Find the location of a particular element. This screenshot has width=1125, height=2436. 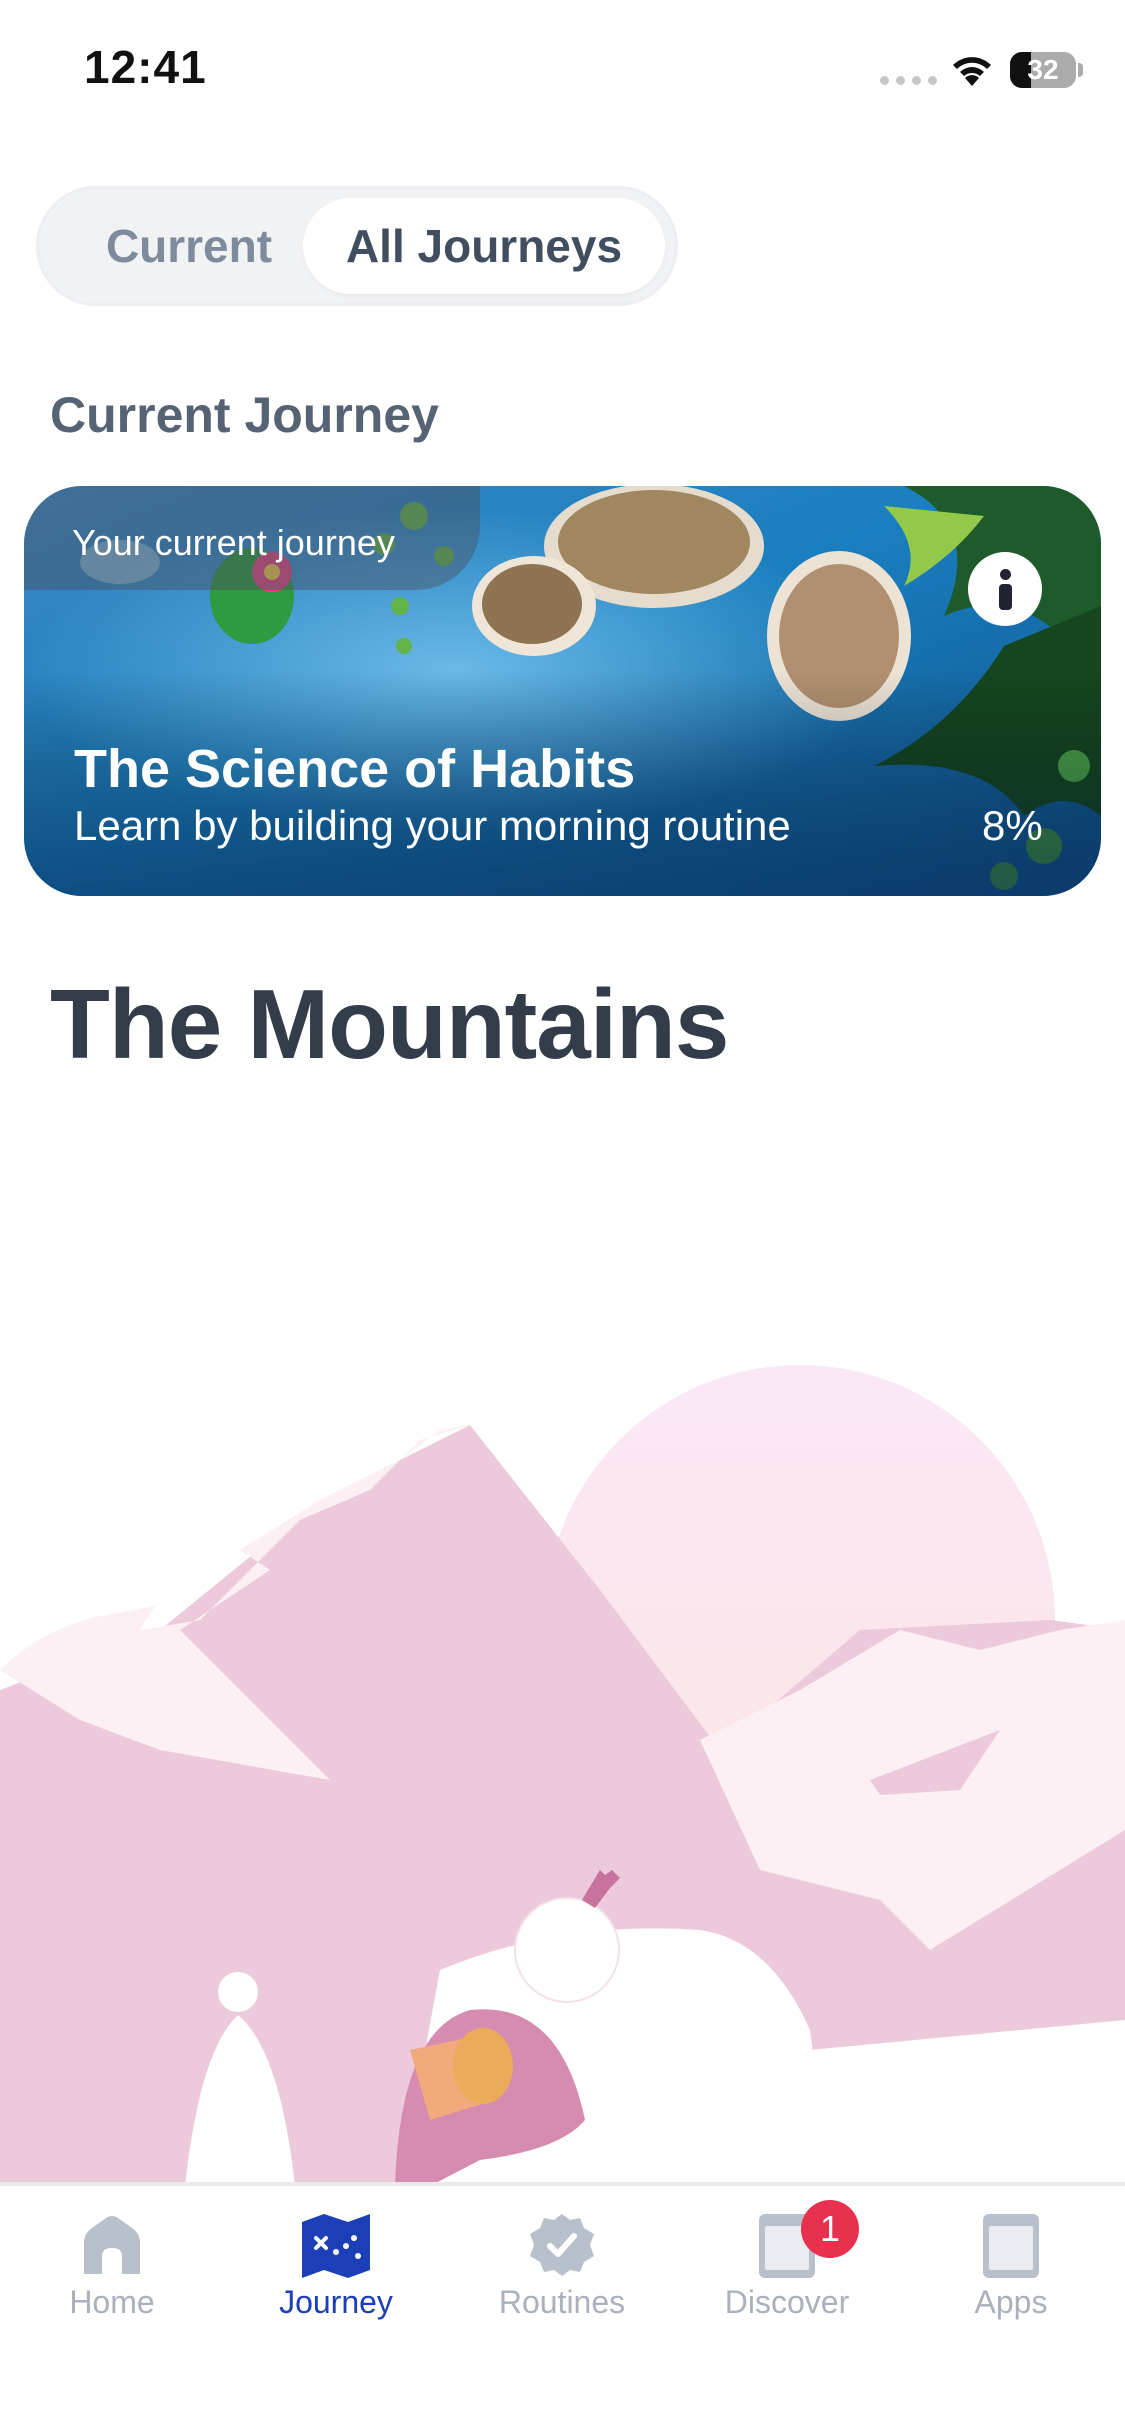

tab-routines-label: Routines is located at coordinates (562, 2302).